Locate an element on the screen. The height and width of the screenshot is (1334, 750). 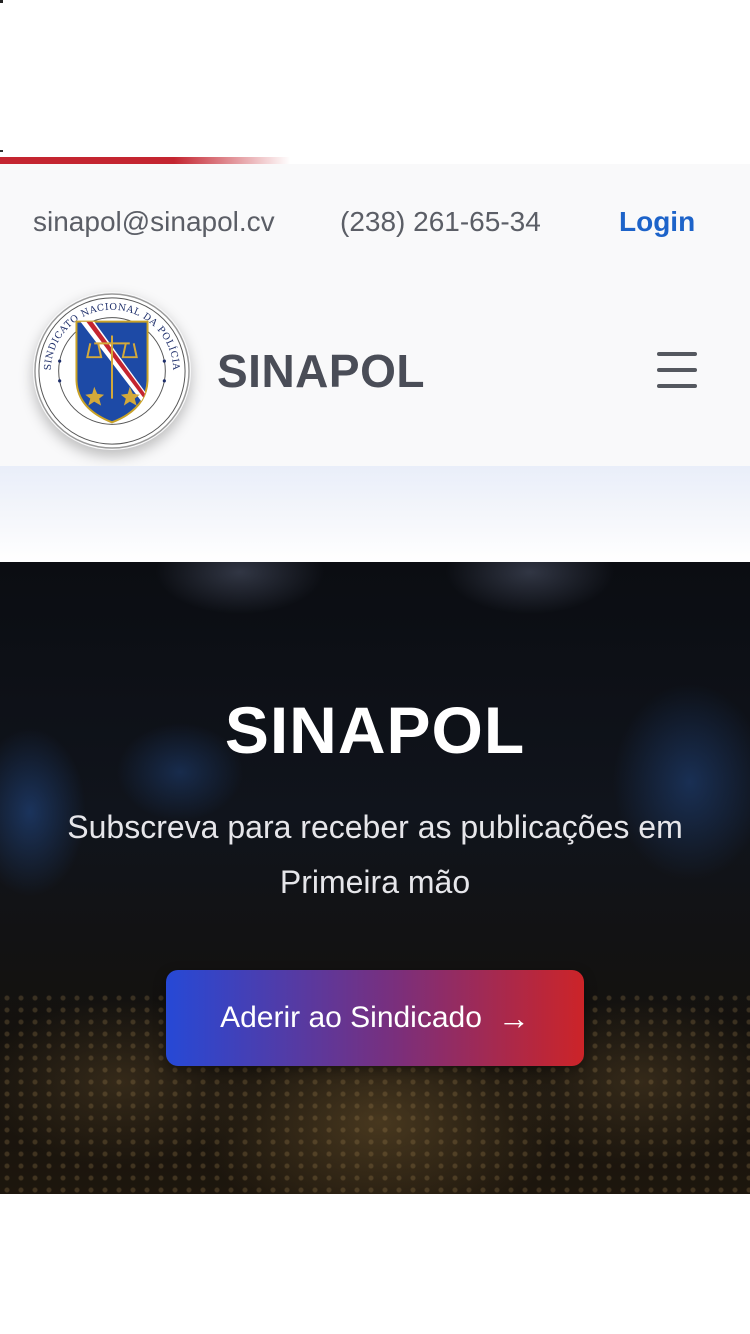
bottom-blank-area is located at coordinates (375, 1264).